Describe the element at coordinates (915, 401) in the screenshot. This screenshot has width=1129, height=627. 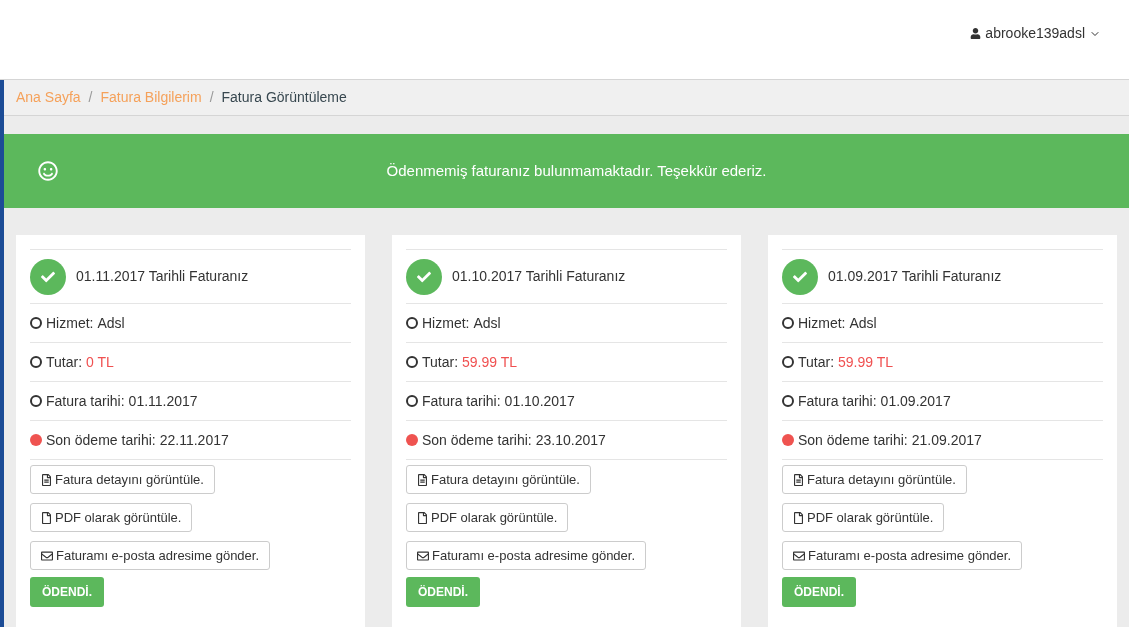
I see `detail-value: 01.09.2017` at that location.